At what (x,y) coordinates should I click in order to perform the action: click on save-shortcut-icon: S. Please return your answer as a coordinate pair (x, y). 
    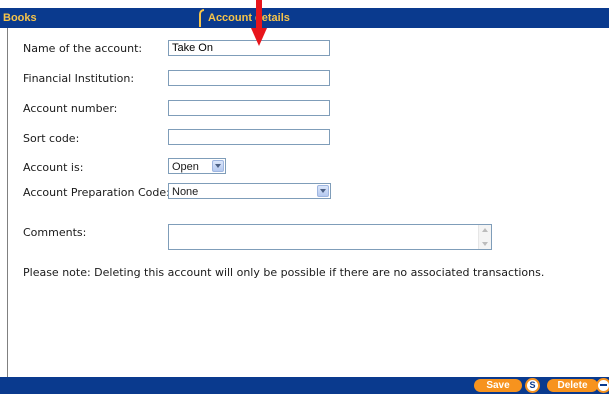
    Looking at the image, I should click on (532, 385).